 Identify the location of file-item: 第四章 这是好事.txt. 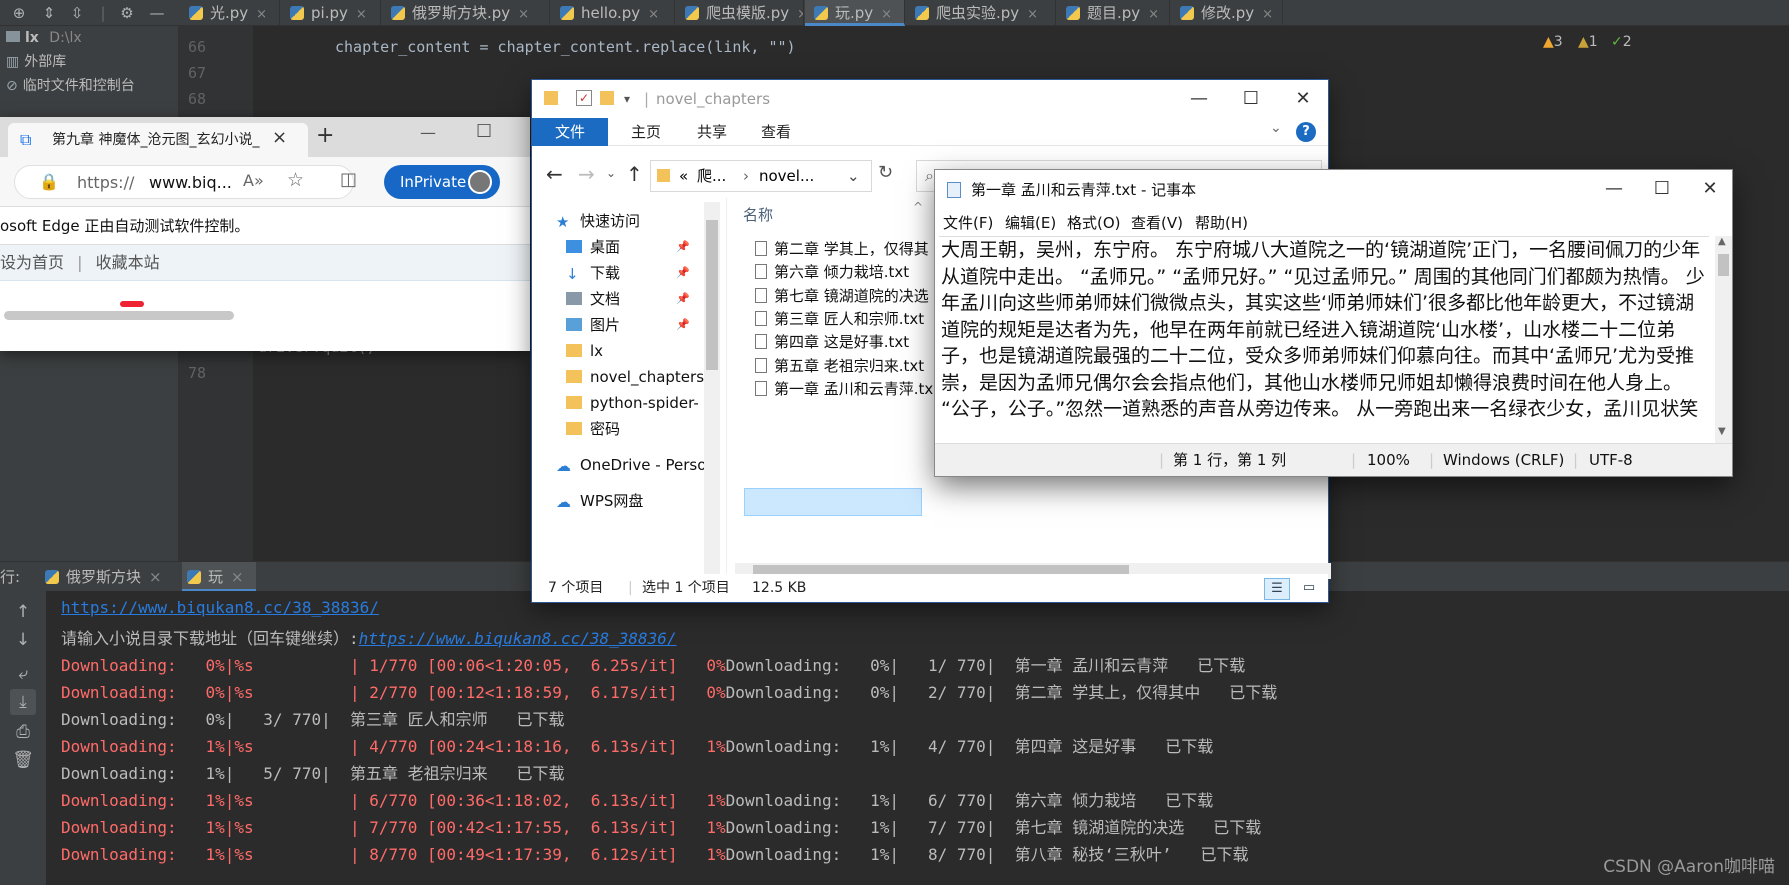
(844, 342).